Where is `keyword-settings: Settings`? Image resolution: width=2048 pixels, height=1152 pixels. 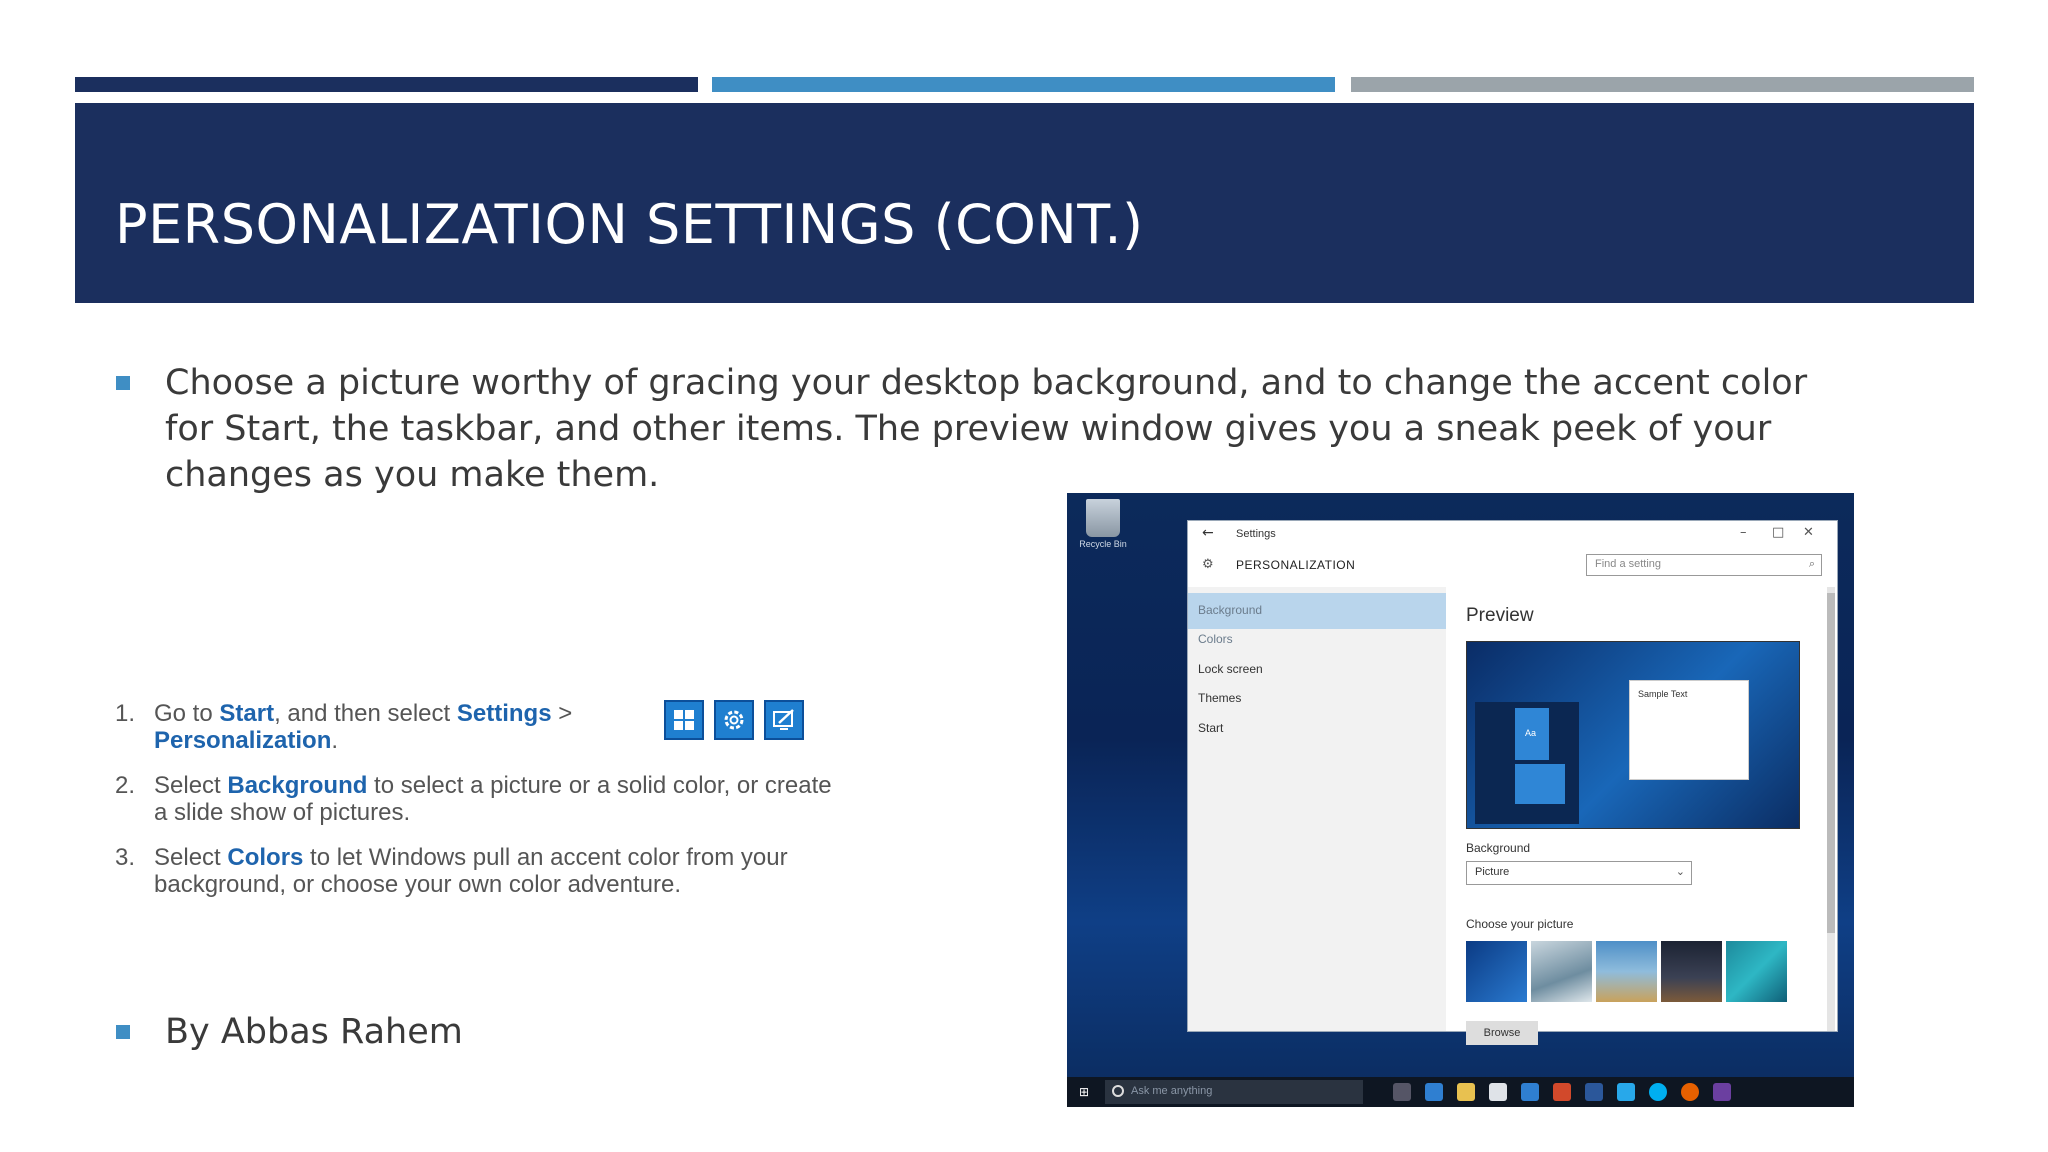
keyword-settings: Settings is located at coordinates (504, 713).